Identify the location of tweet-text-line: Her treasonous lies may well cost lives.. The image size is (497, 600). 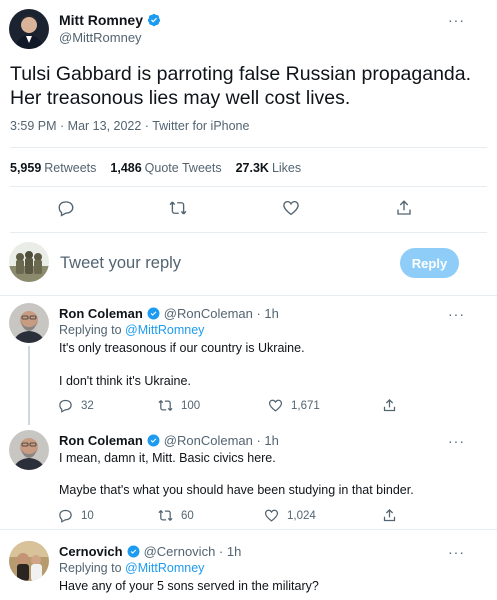
(180, 98).